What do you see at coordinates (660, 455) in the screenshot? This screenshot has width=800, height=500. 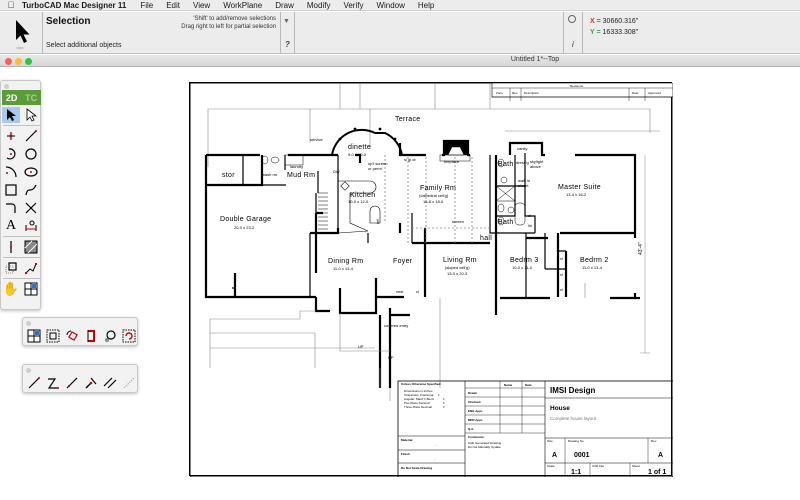 I see `rev-value: A` at bounding box center [660, 455].